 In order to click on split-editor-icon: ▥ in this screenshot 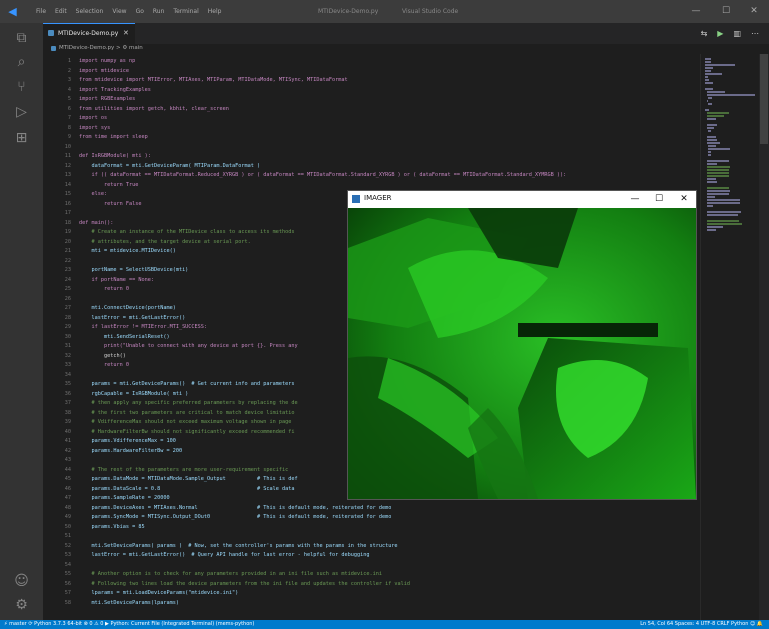, I will do `click(737, 33)`.